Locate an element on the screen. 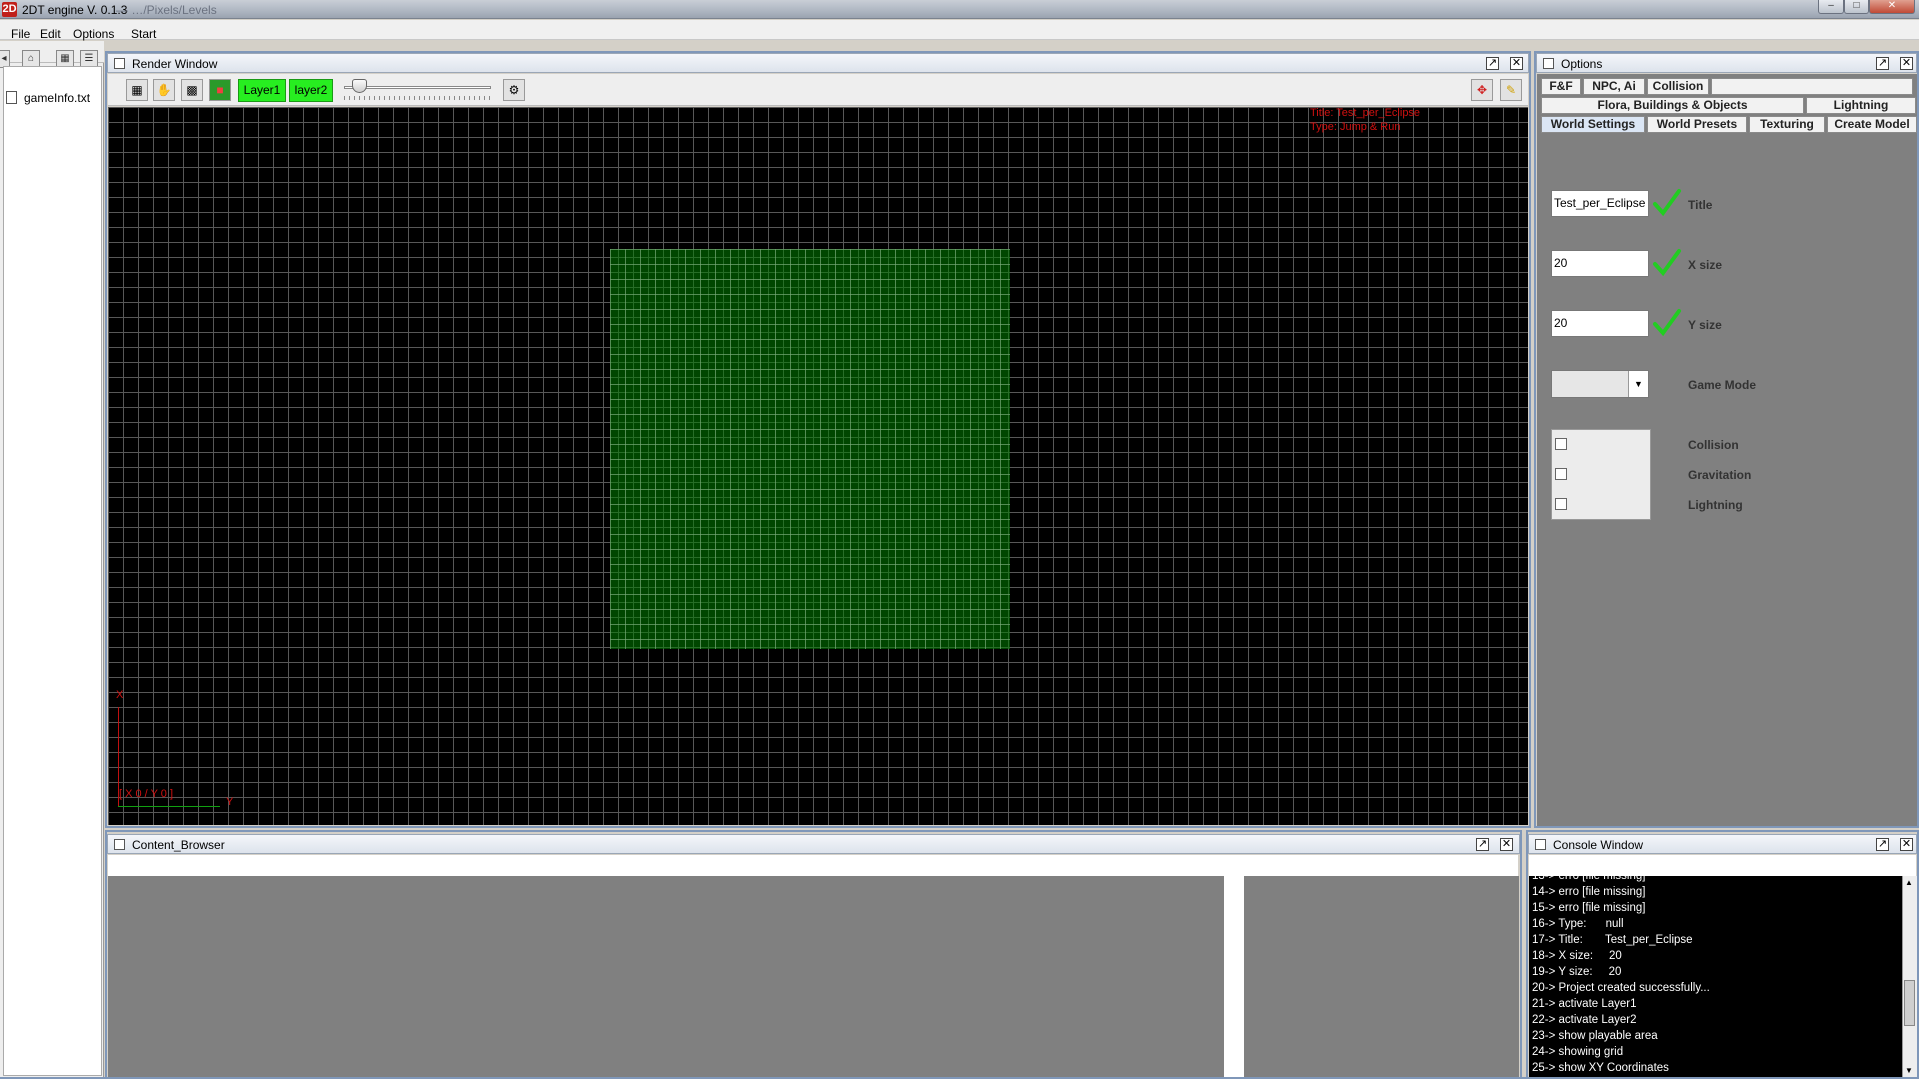 Image resolution: width=1919 pixels, height=1079 pixels. layer1-toggle: Layer1 is located at coordinates (262, 90).